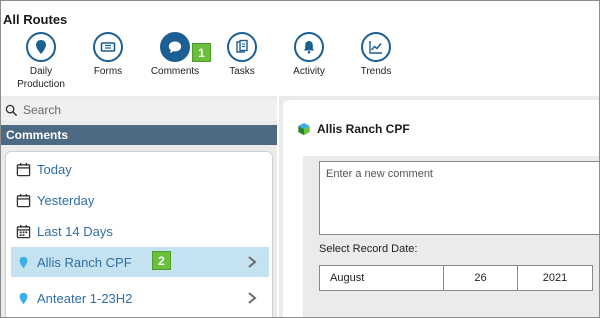 The image size is (600, 318). I want to click on daily-production-label: Daily Production, so click(41, 78).